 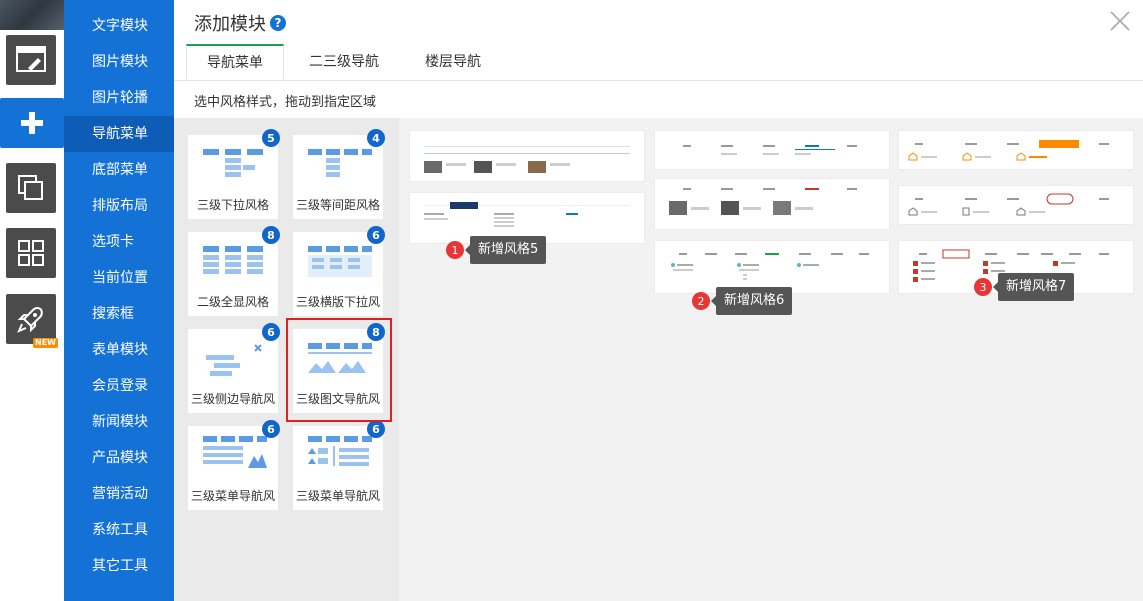 I want to click on template-icon, so click(x=31, y=59).